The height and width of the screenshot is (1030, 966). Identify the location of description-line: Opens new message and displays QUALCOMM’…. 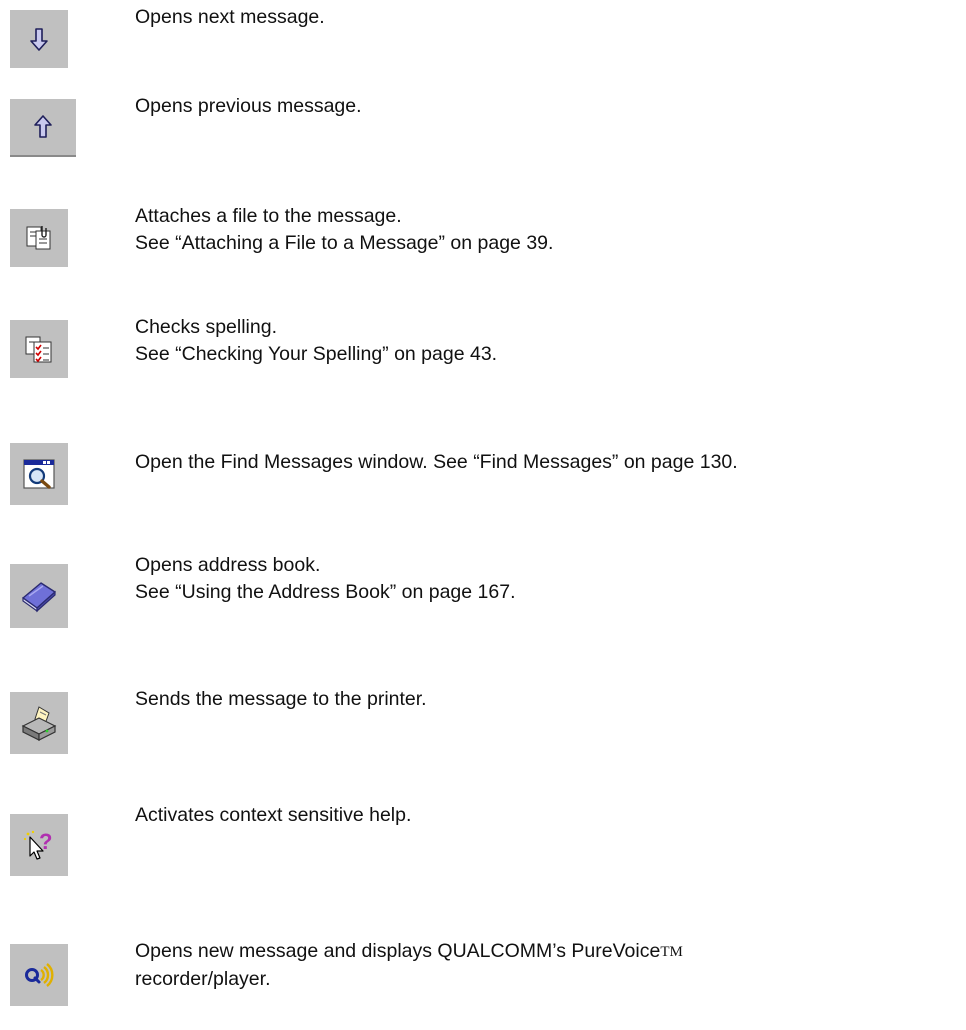
(409, 952).